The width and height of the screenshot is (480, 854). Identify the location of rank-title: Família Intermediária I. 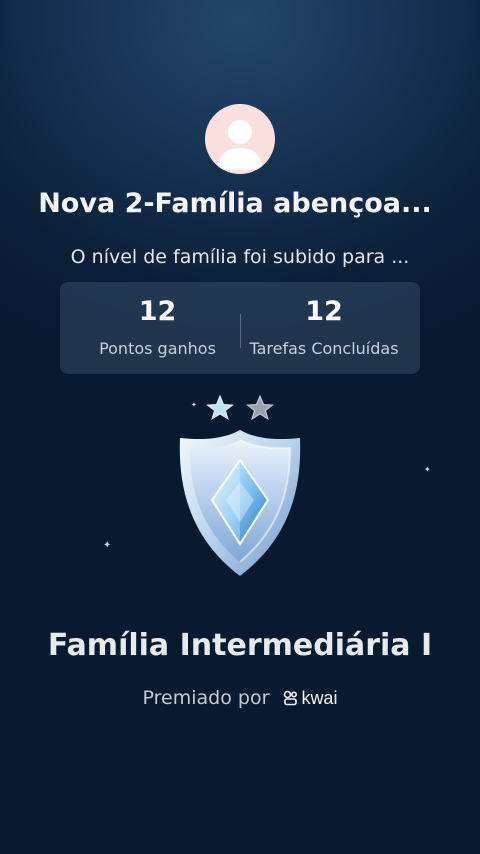
(240, 645).